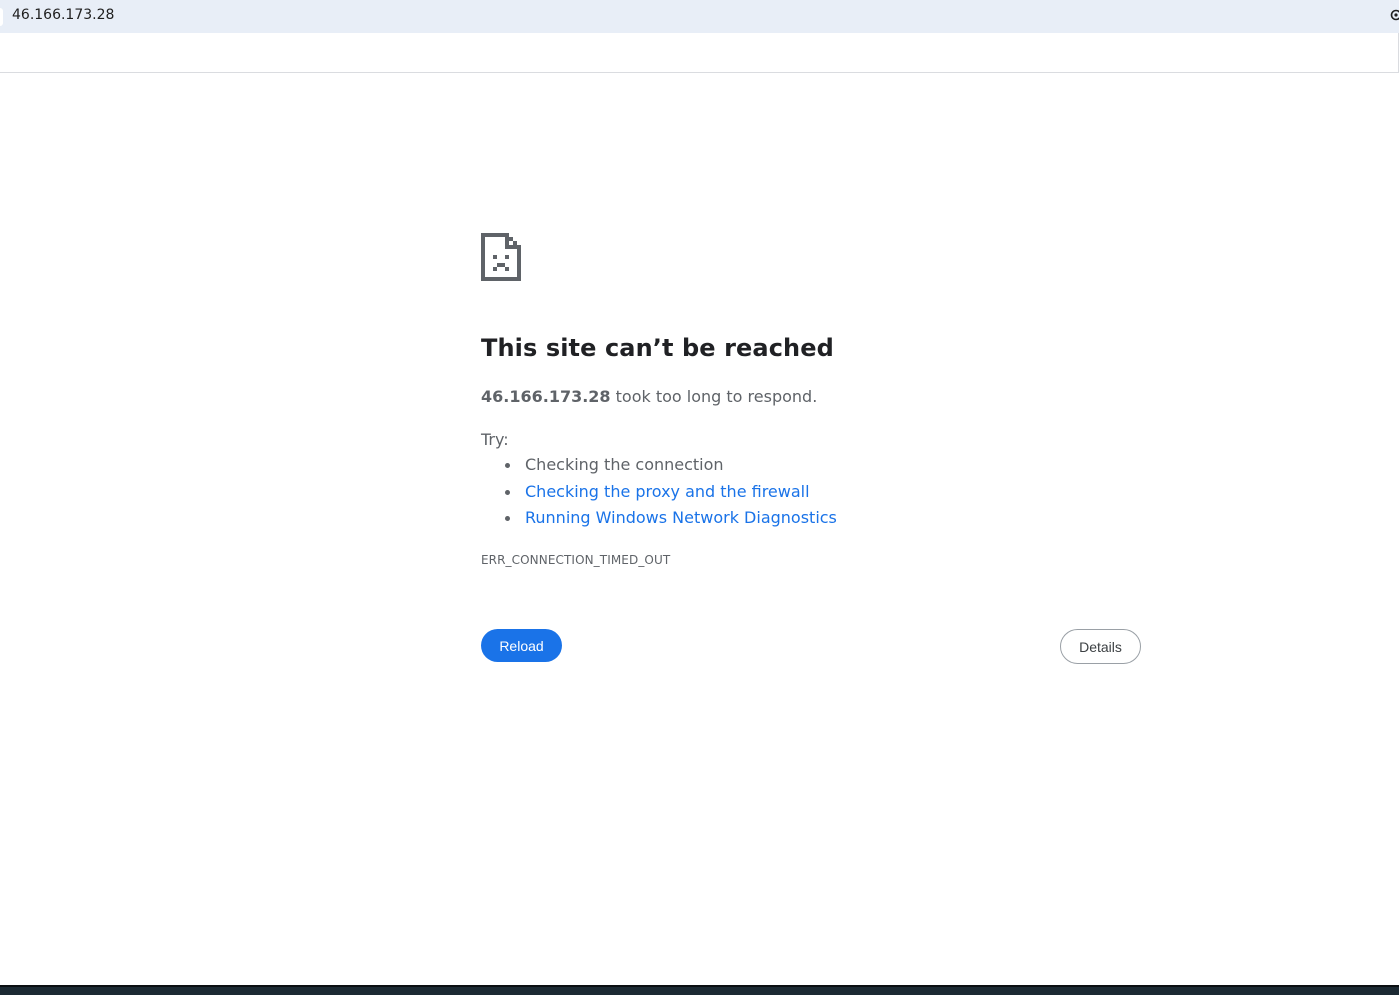 This screenshot has height=995, width=1399. What do you see at coordinates (501, 257) in the screenshot?
I see `sad-page-icon` at bounding box center [501, 257].